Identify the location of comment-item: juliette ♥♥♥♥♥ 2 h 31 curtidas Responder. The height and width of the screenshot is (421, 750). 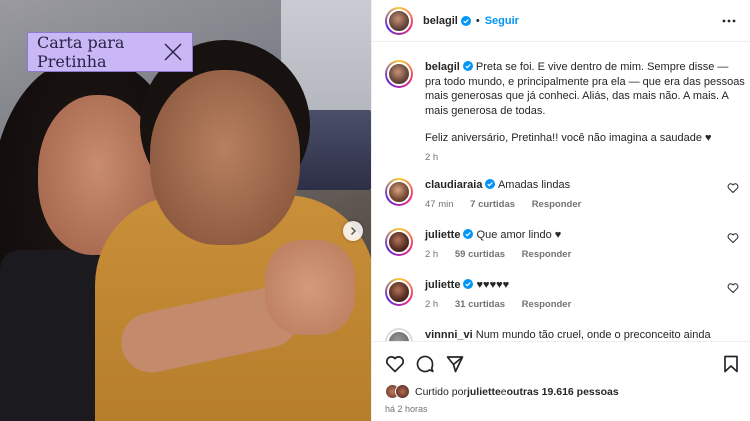
(565, 294).